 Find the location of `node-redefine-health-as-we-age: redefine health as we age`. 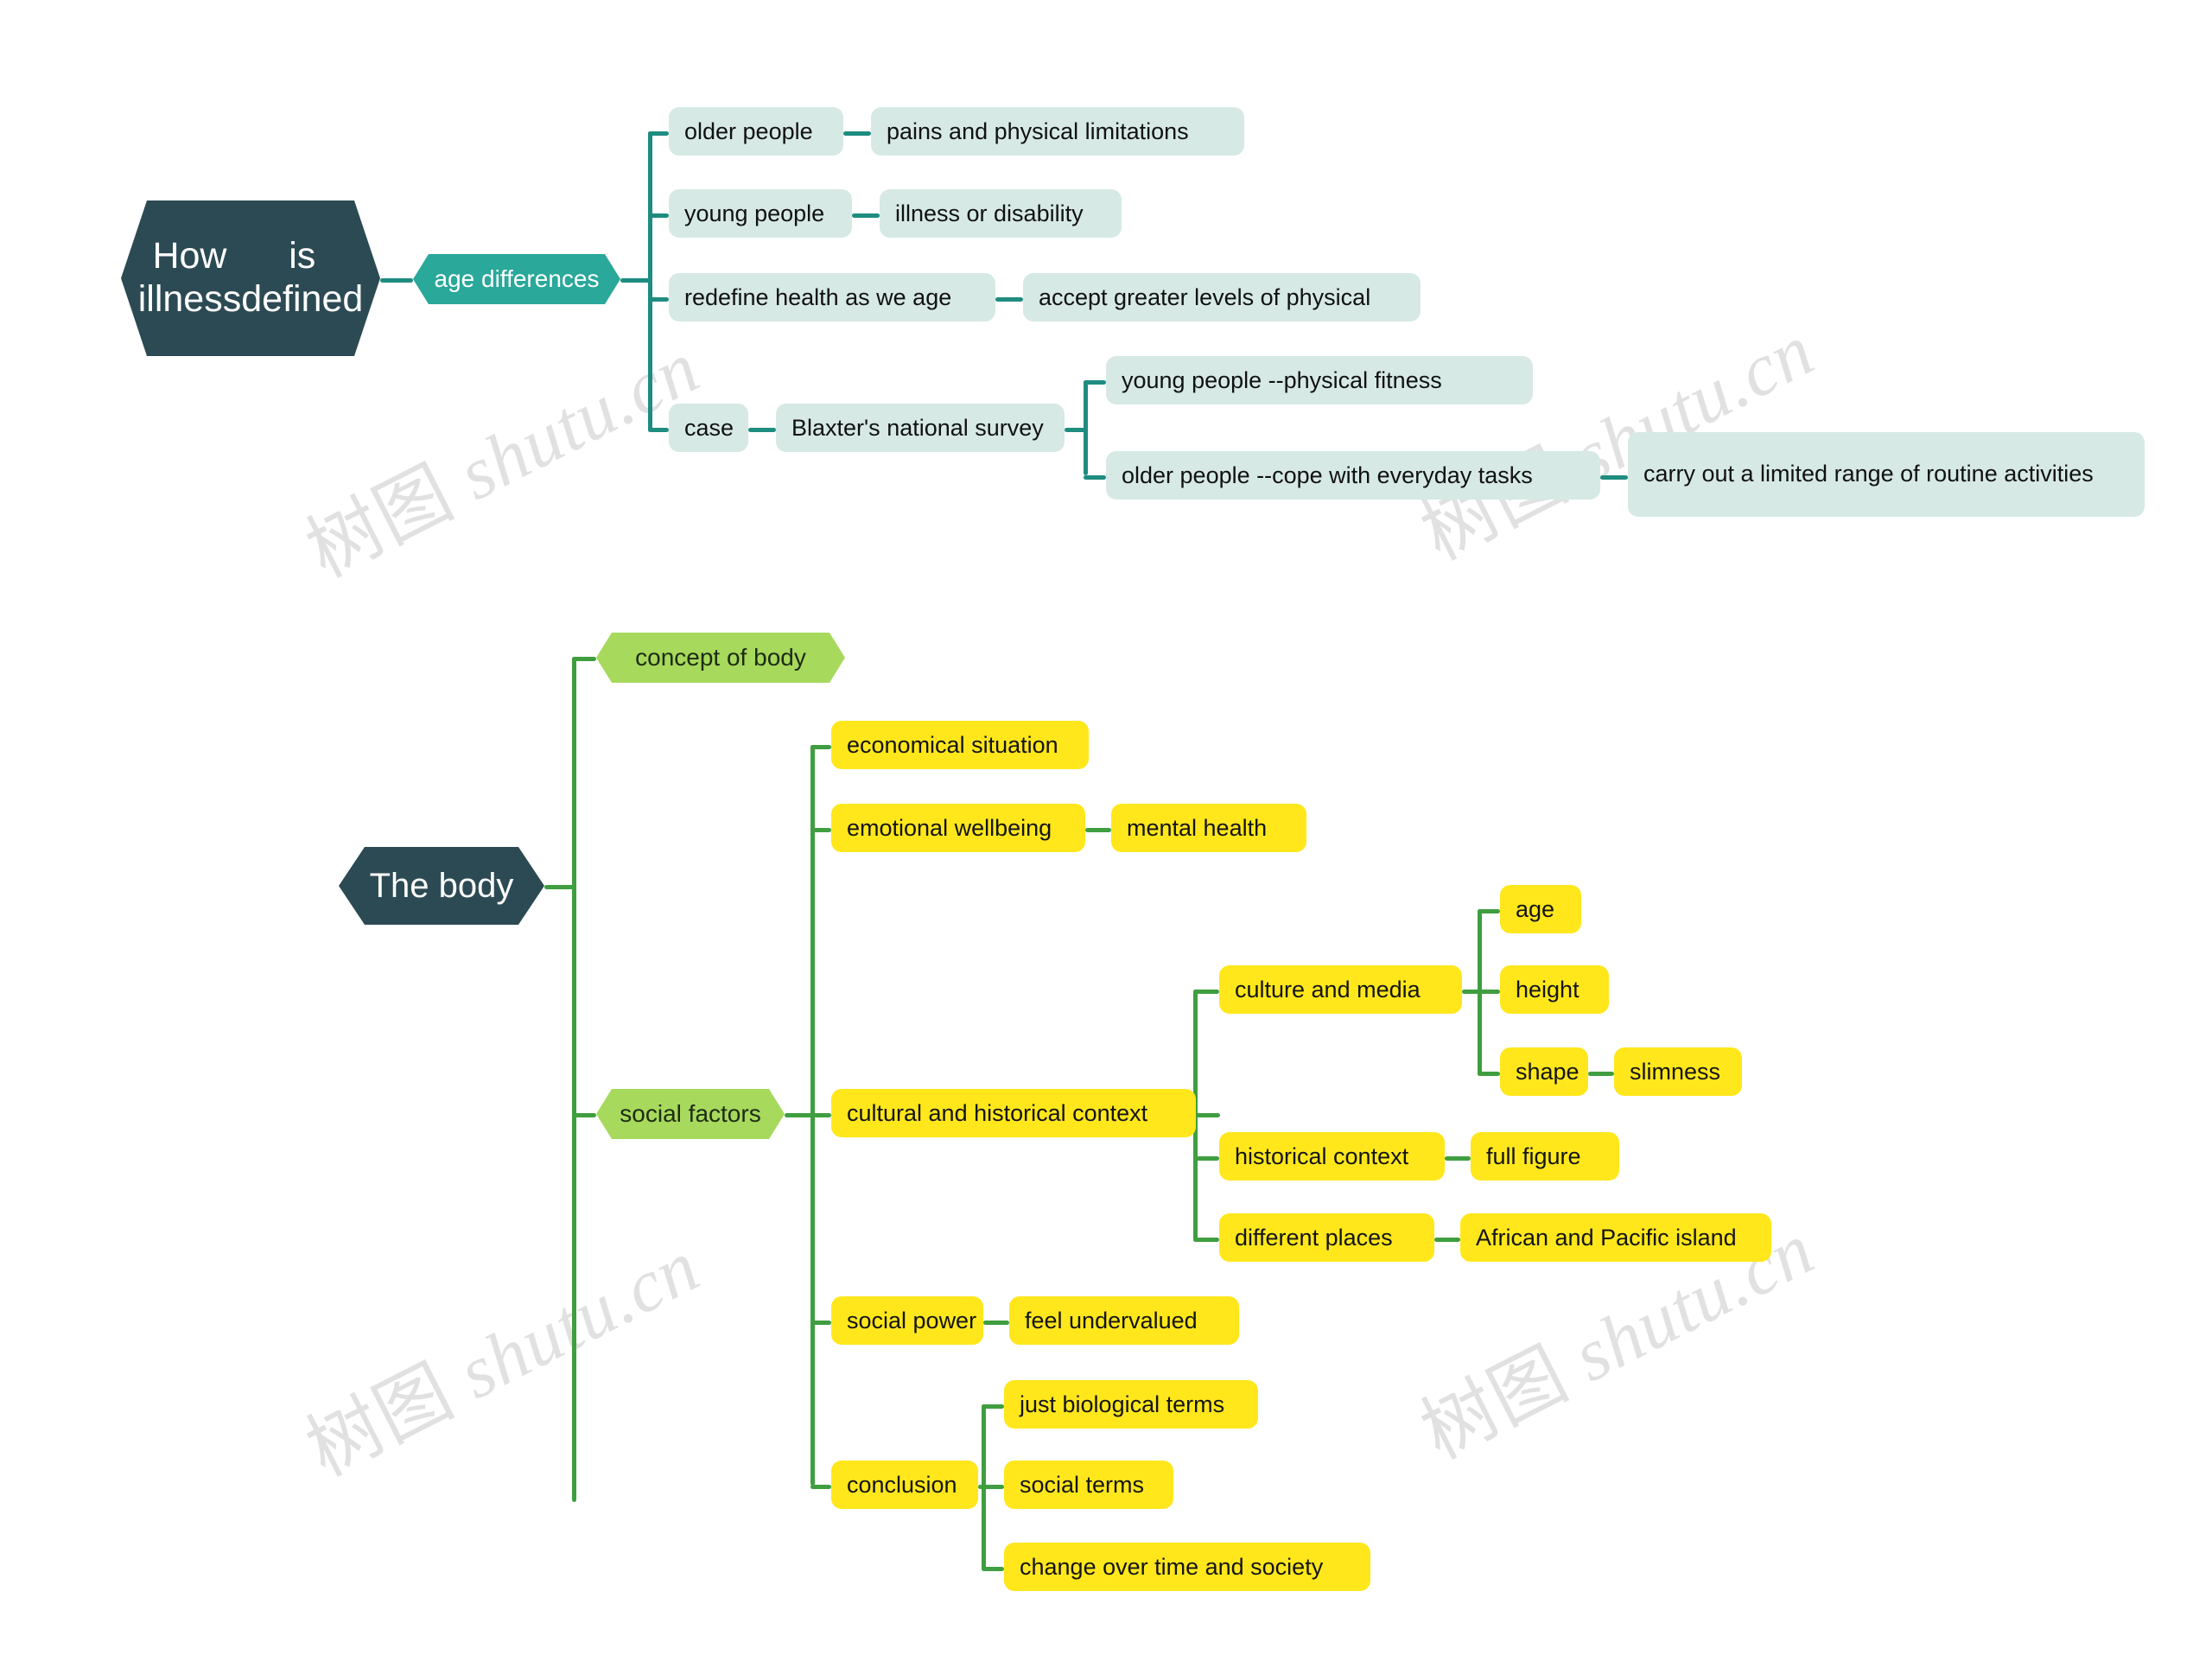

node-redefine-health-as-we-age: redefine health as we age is located at coordinates (832, 297).